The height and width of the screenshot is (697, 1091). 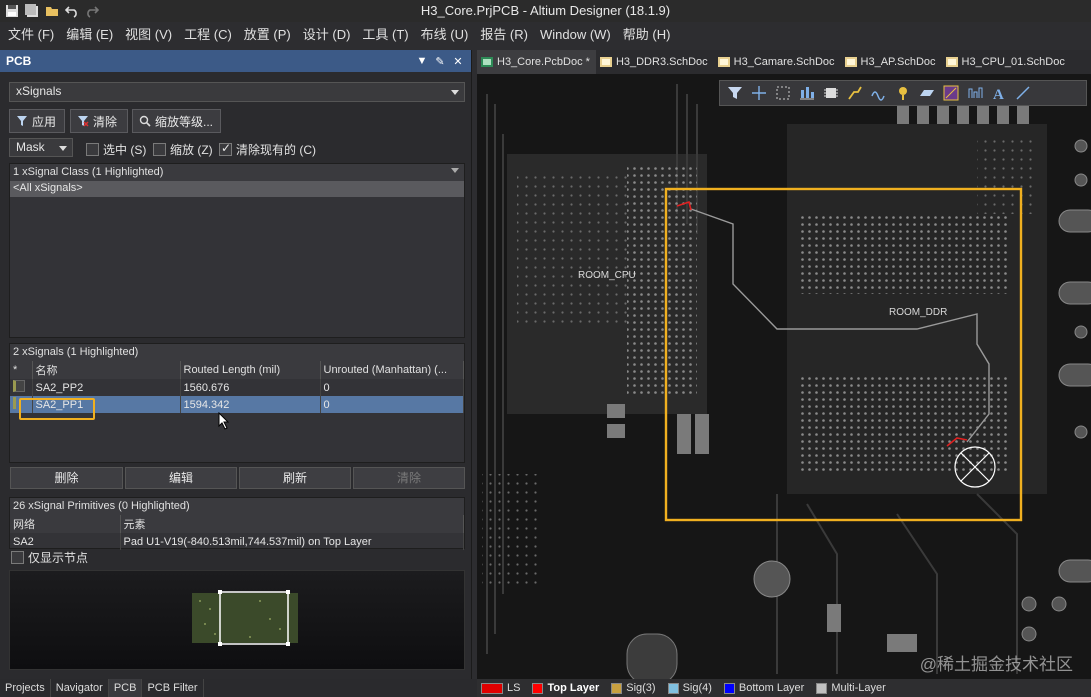 What do you see at coordinates (267, 149) in the screenshot?
I see `clear-existing-checkbox: 清除现有的 (C)` at bounding box center [267, 149].